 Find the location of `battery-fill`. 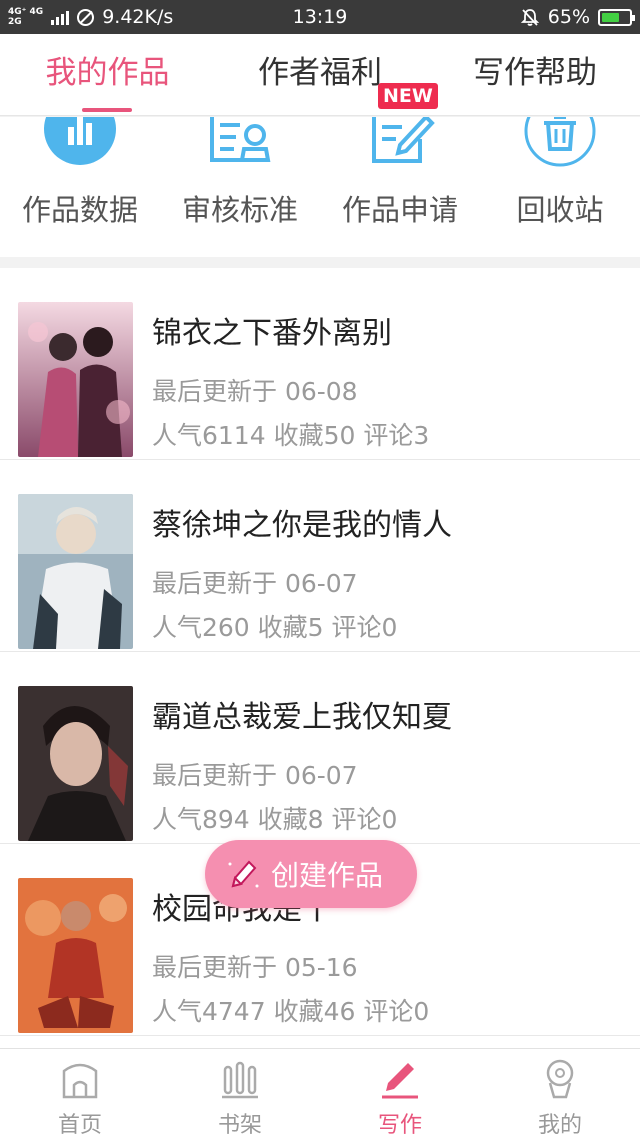

battery-fill is located at coordinates (610, 17).